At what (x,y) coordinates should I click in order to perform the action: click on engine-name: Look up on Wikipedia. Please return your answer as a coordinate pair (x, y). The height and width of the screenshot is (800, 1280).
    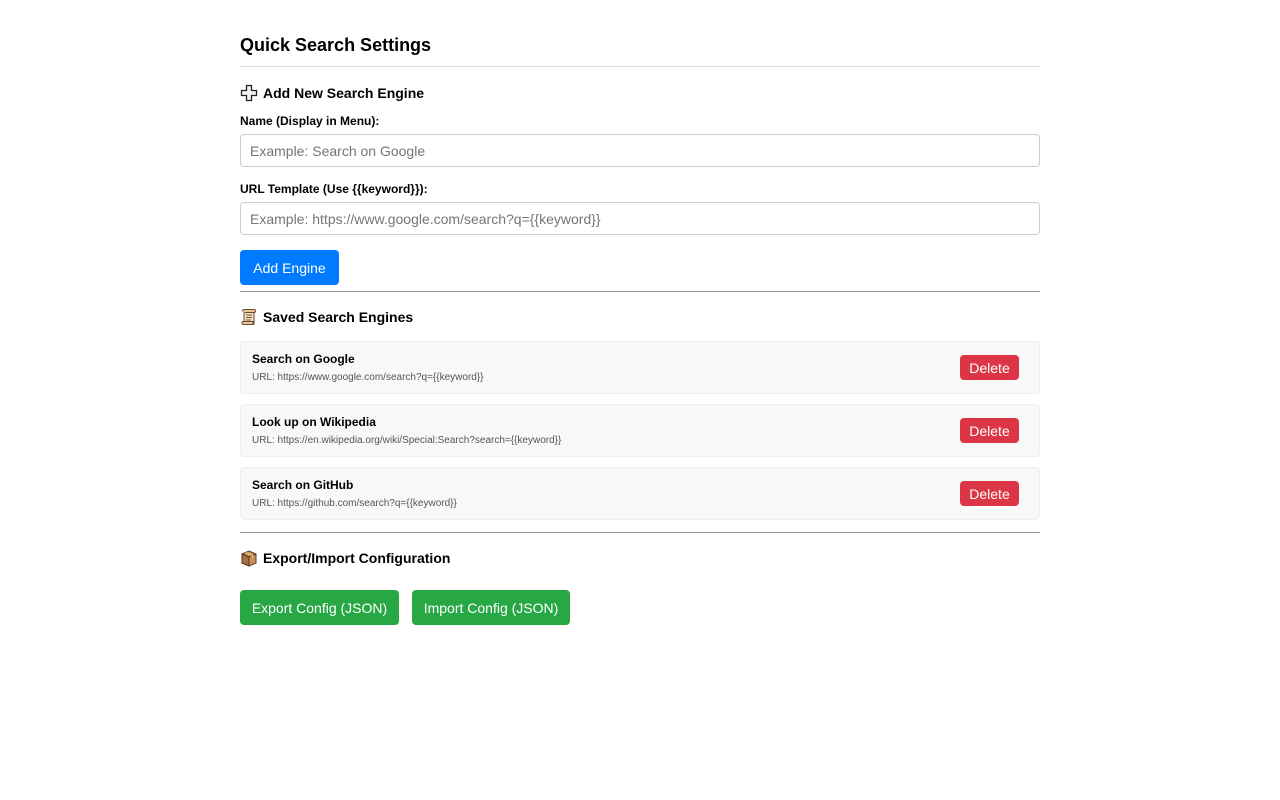
    Looking at the image, I should click on (314, 422).